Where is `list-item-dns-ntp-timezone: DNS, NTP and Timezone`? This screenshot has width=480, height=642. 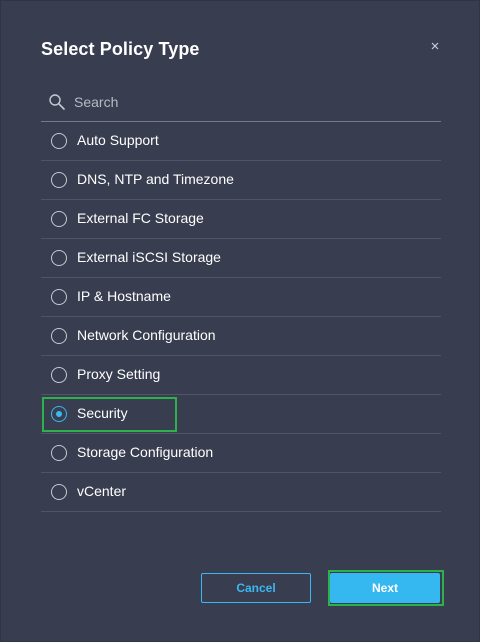 list-item-dns-ntp-timezone: DNS, NTP and Timezone is located at coordinates (241, 180).